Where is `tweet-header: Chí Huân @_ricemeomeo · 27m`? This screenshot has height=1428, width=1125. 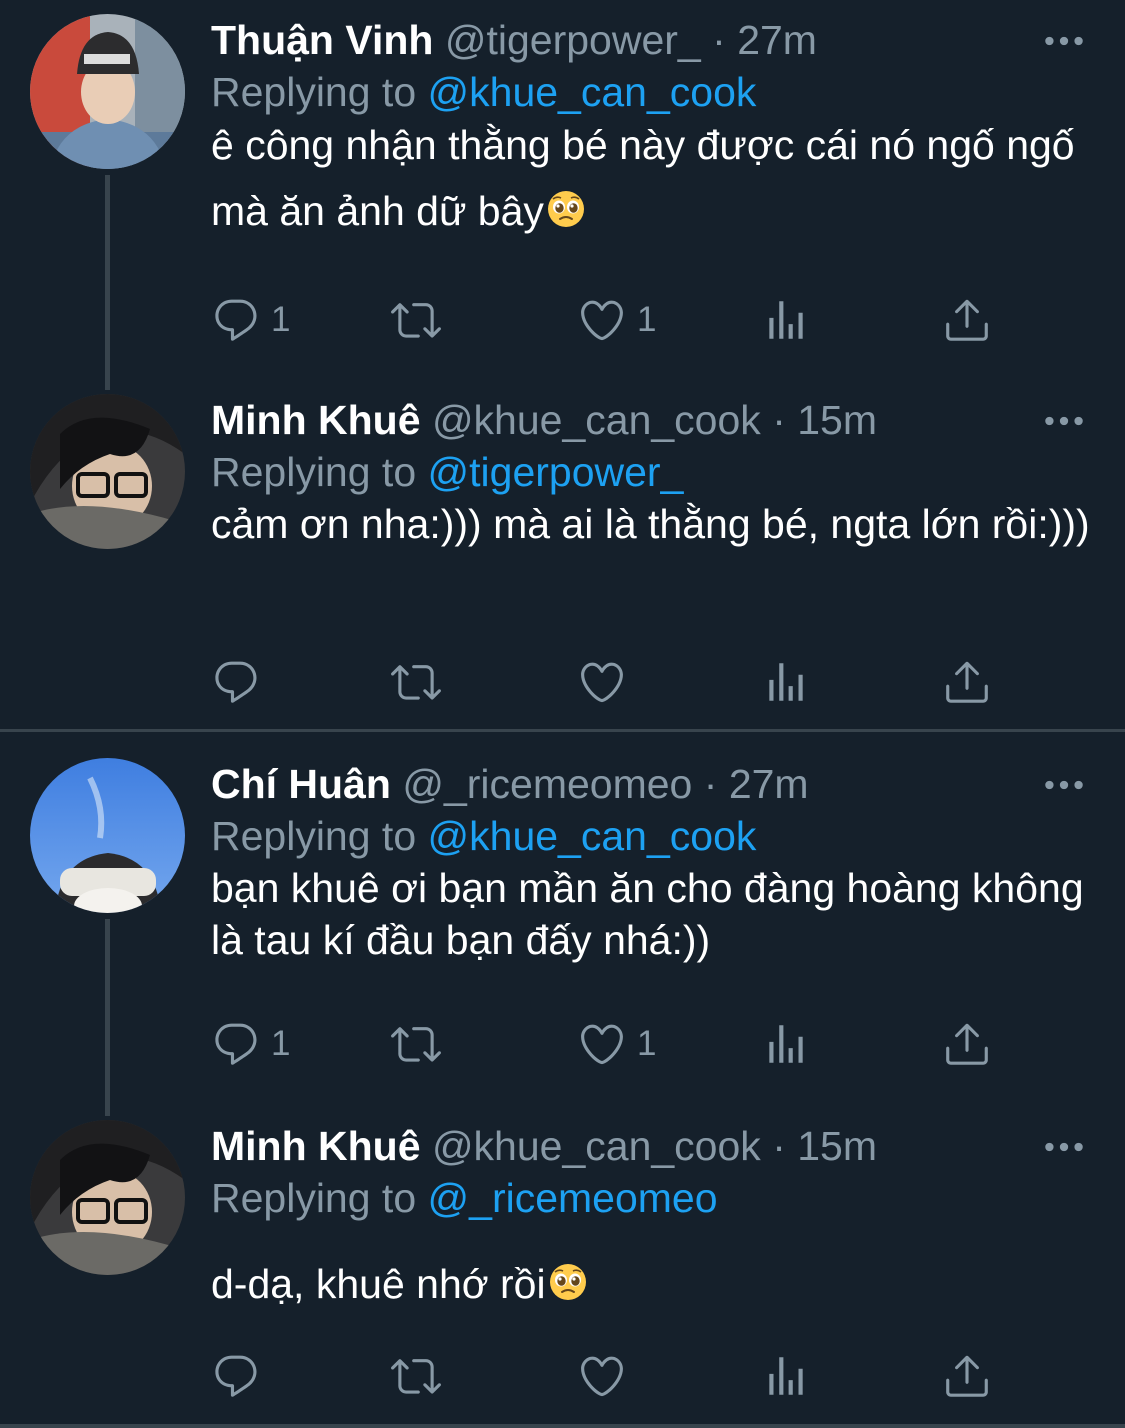 tweet-header: Chí Huân @_ricemeomeo · 27m is located at coordinates (510, 784).